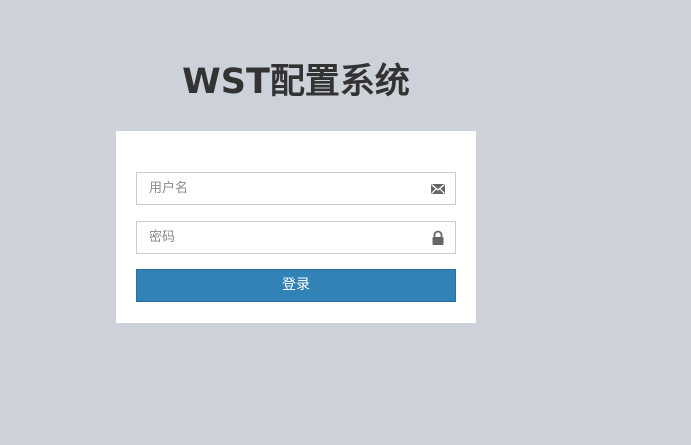  I want to click on username-field-wrapper, so click(296, 188).